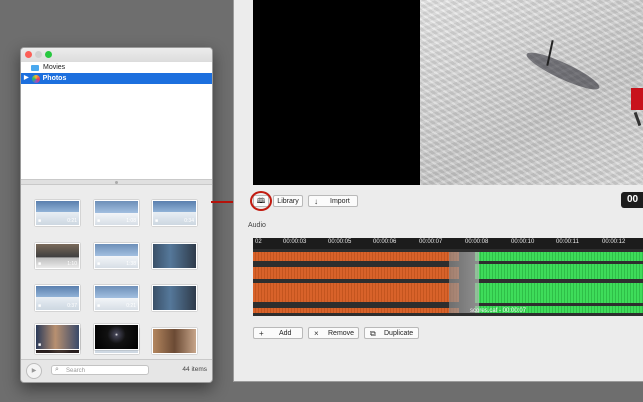 Image resolution: width=643 pixels, height=402 pixels. I want to click on remove-button: × Remove, so click(333, 333).